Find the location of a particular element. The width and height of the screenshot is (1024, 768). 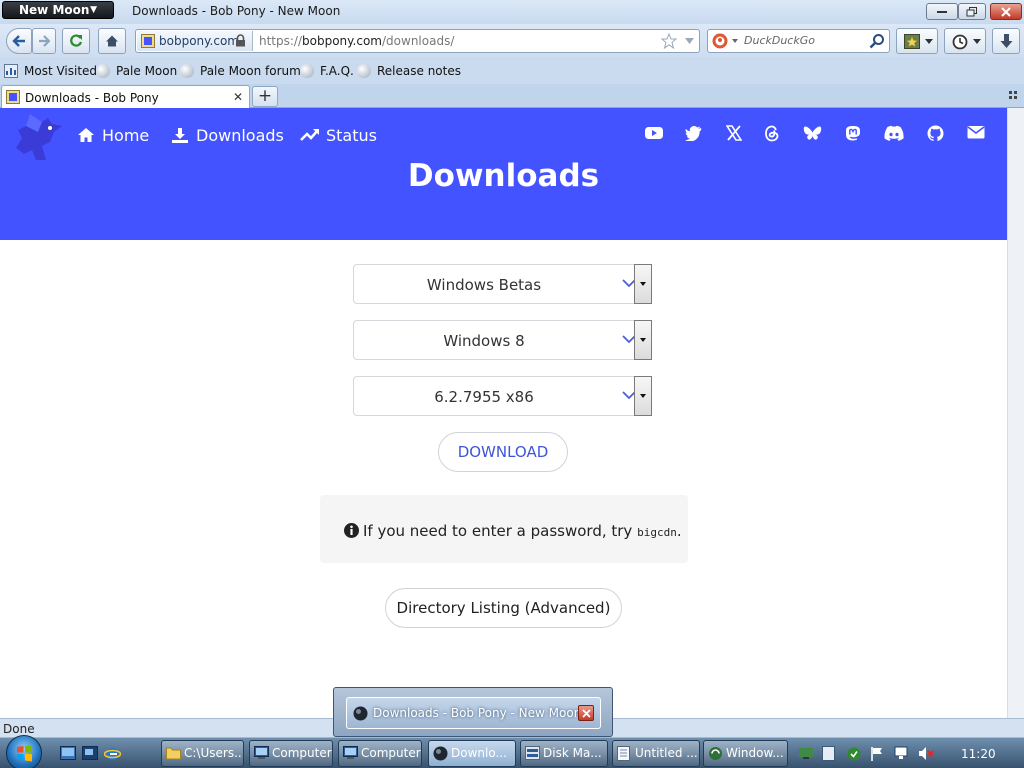

bookmark-pale-moon-forum: Pale Moon forum is located at coordinates (240, 71).